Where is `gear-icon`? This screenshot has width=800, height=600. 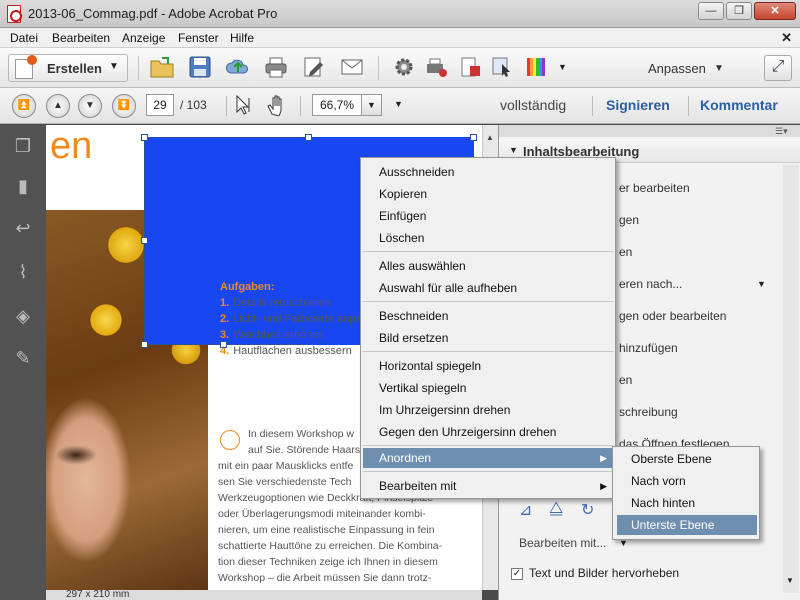 gear-icon is located at coordinates (404, 67).